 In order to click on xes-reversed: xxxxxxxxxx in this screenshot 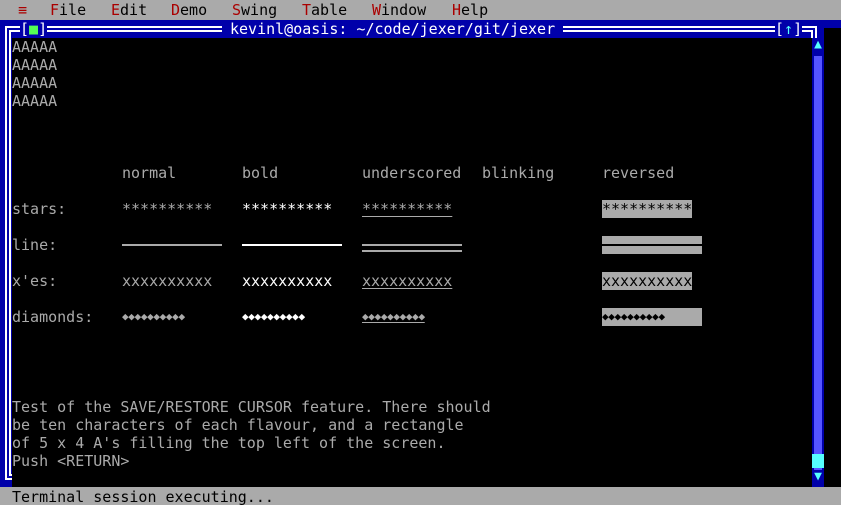, I will do `click(647, 281)`.